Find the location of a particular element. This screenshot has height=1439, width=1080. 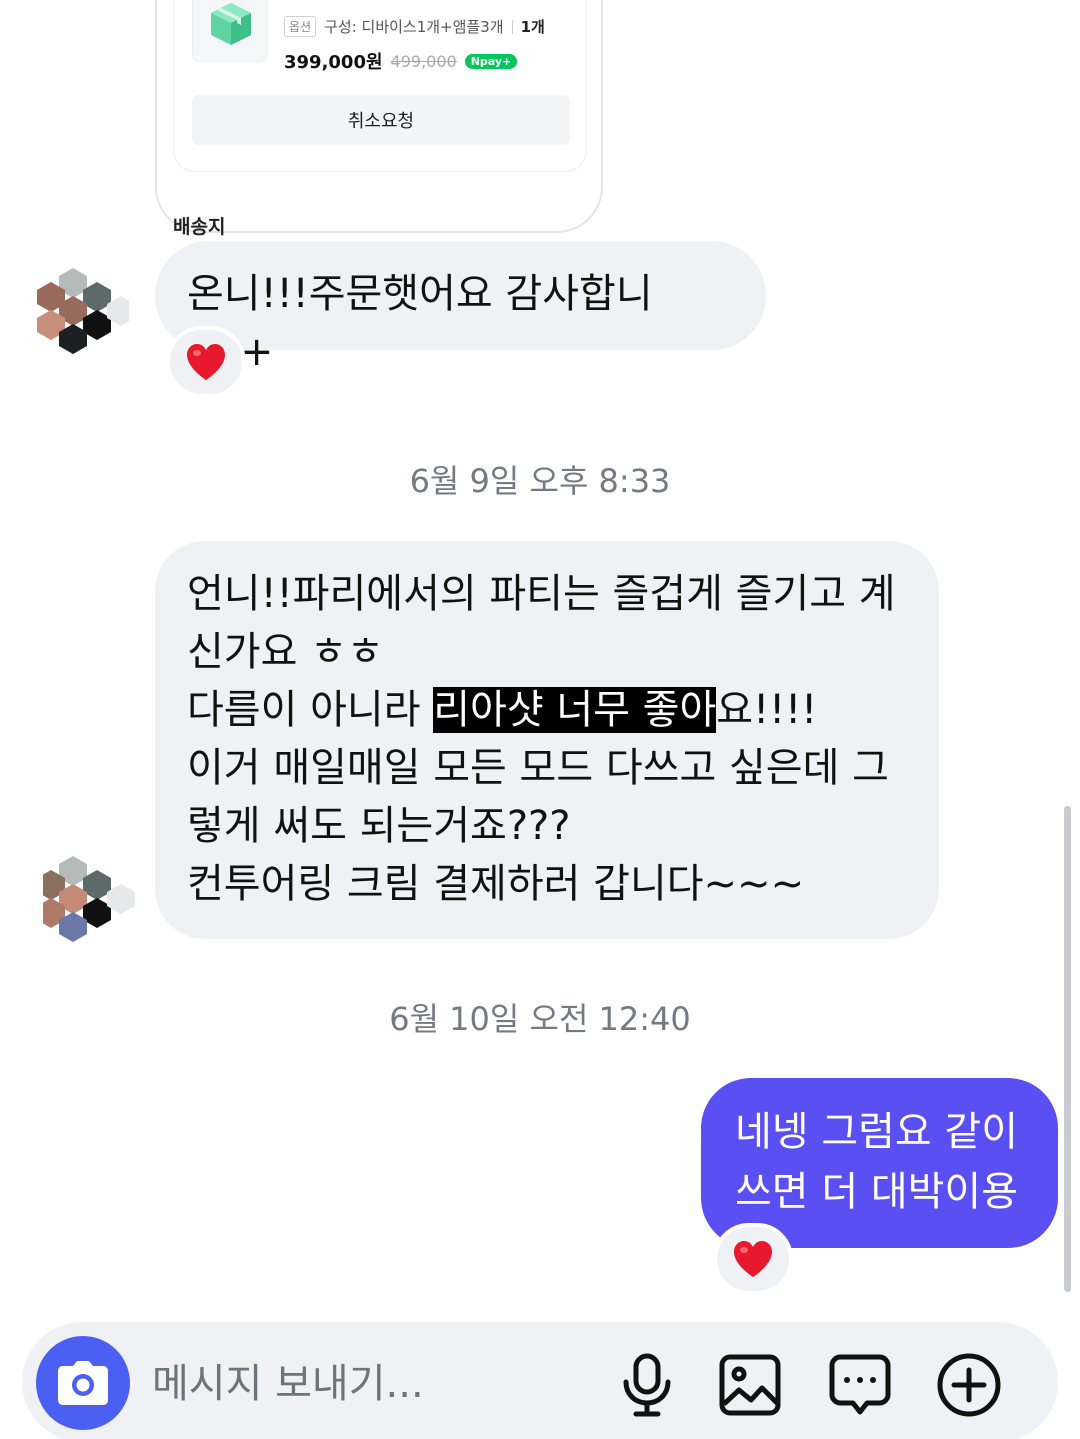

message-timestamp: 6월 10일 오전 12:40 is located at coordinates (540, 1019).